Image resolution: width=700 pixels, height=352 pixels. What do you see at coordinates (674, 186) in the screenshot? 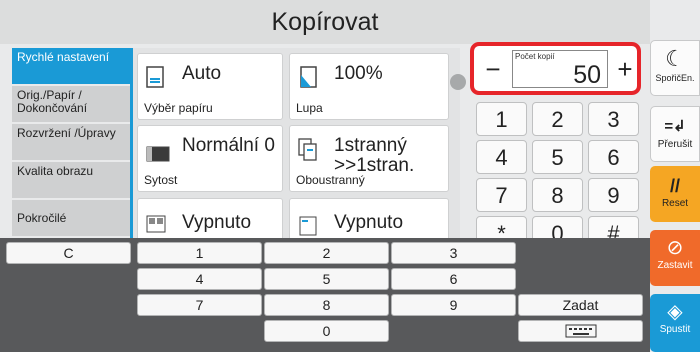
I see `reset-icon: //` at bounding box center [674, 186].